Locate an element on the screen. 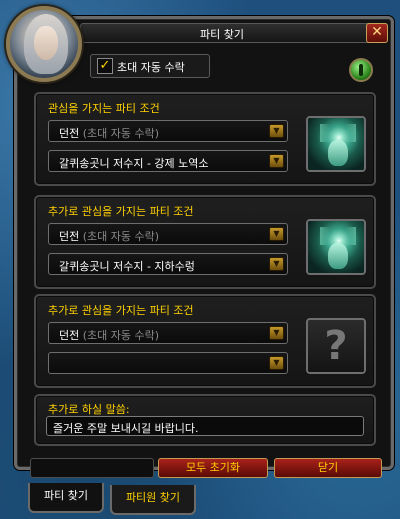 The width and height of the screenshot is (400, 519). dungeon-select-dropdown: ▼ is located at coordinates (168, 363).